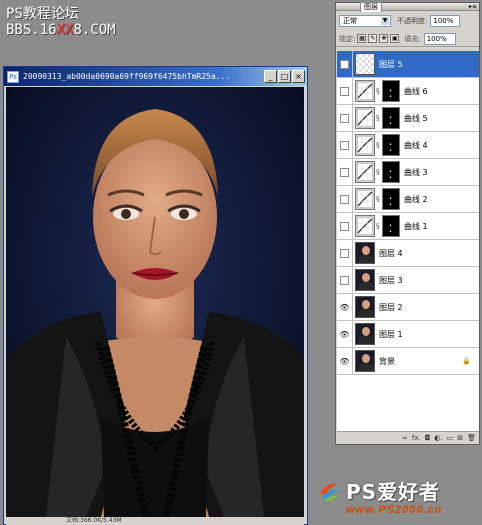  What do you see at coordinates (270, 76) in the screenshot?
I see `minimize-button: _` at bounding box center [270, 76].